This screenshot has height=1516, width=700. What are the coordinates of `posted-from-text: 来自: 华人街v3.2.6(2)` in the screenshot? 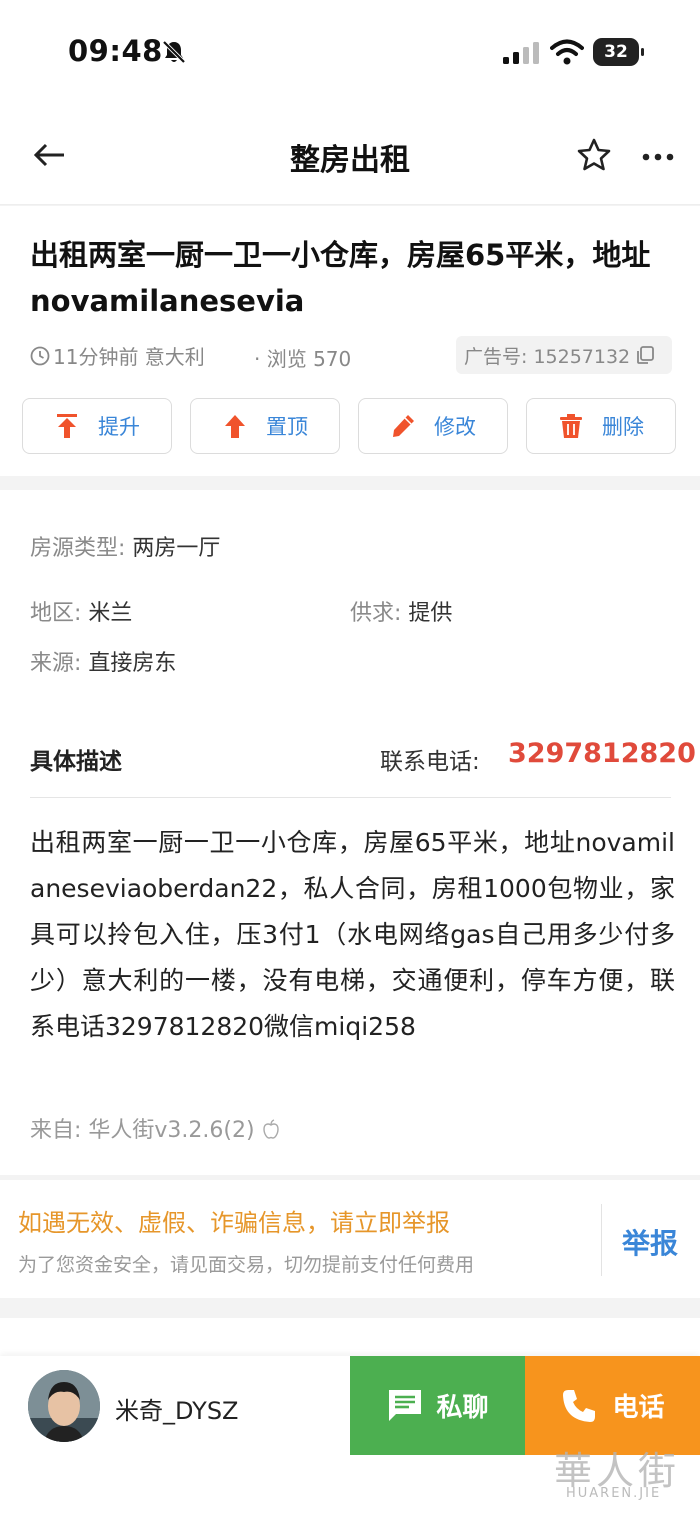 It's located at (142, 1130).